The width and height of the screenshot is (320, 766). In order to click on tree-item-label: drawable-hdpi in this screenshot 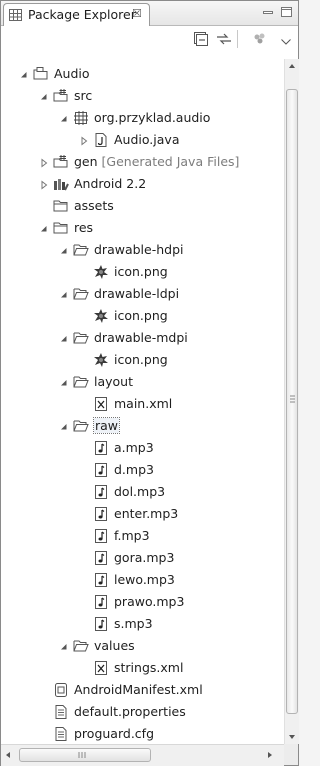, I will do `click(139, 249)`.